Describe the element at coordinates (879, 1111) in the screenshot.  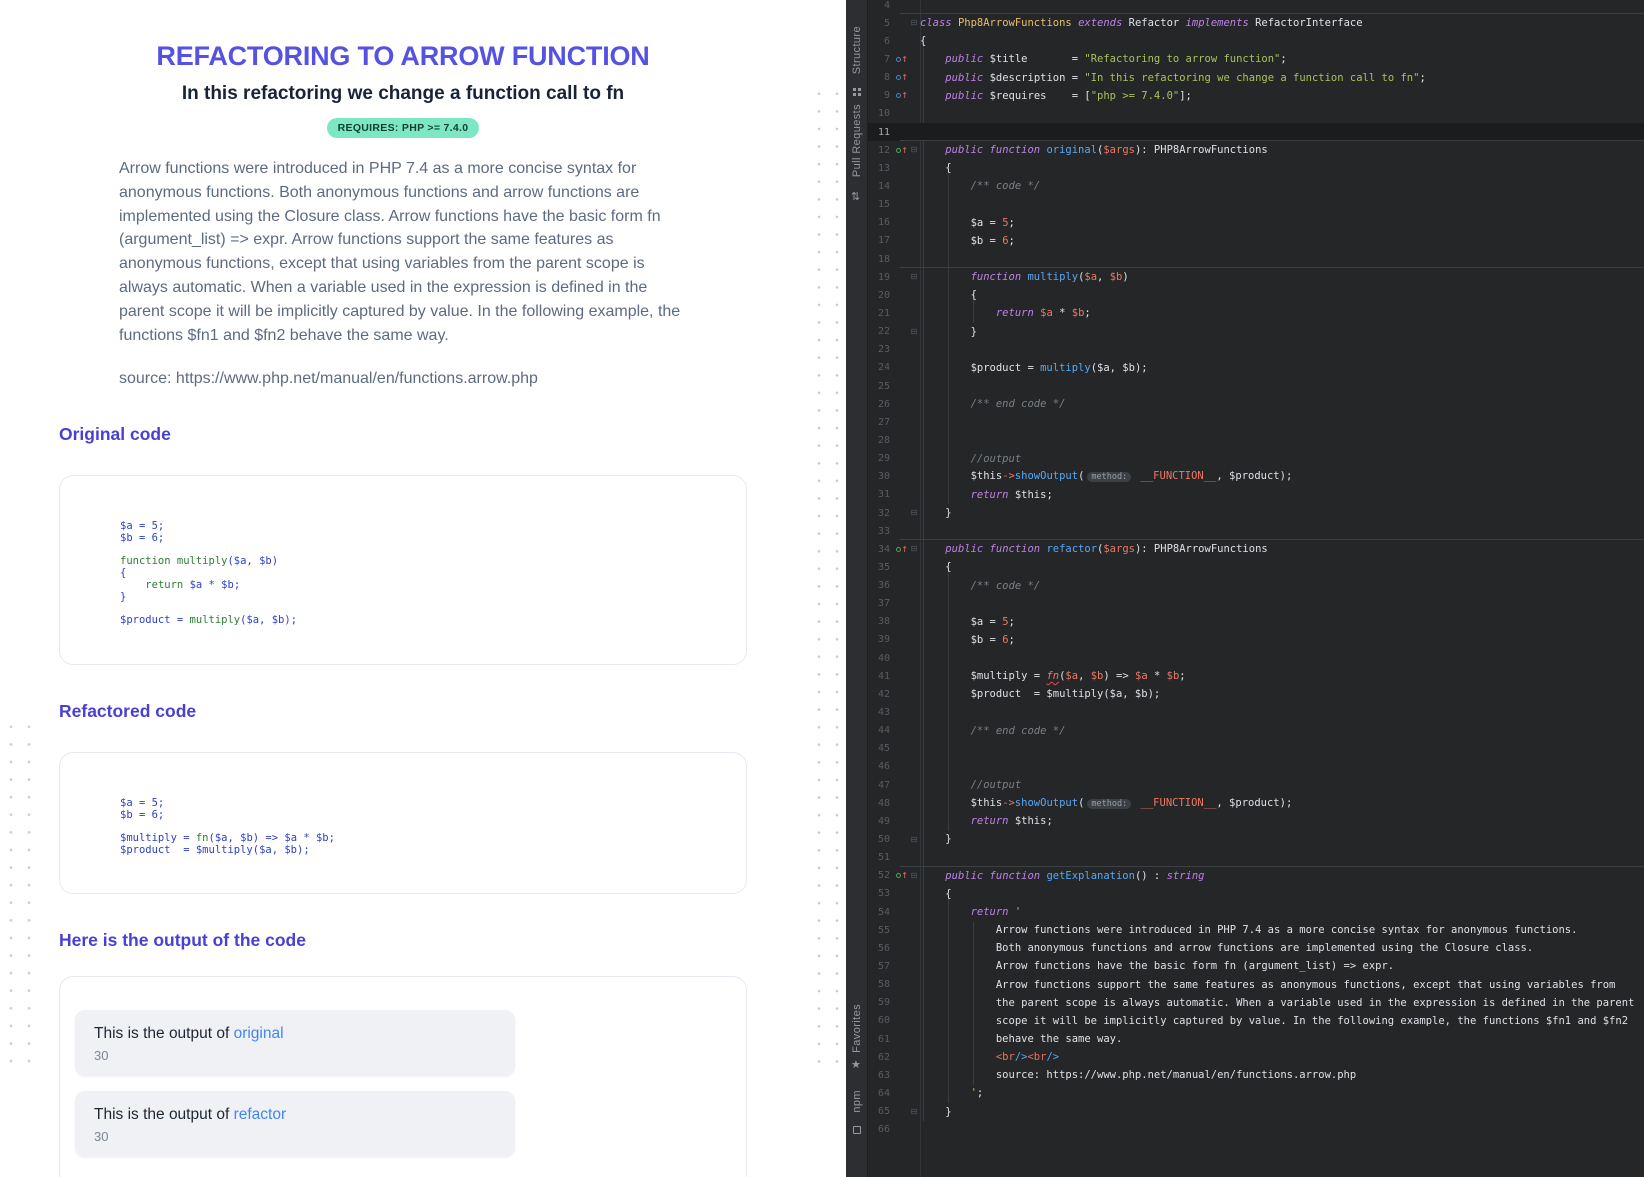
I see `line-number: 65` at that location.